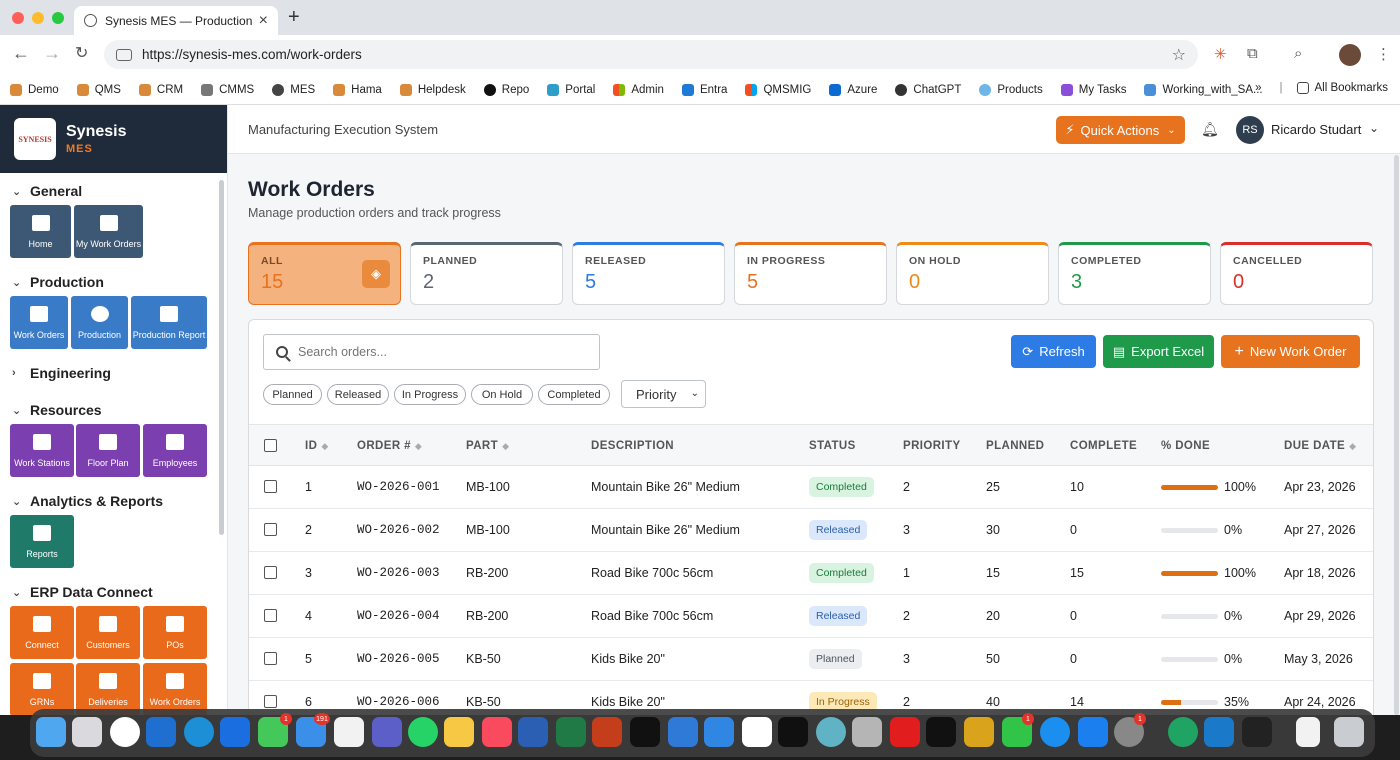  I want to click on cell-order-number: WO-2026-004, so click(398, 616).